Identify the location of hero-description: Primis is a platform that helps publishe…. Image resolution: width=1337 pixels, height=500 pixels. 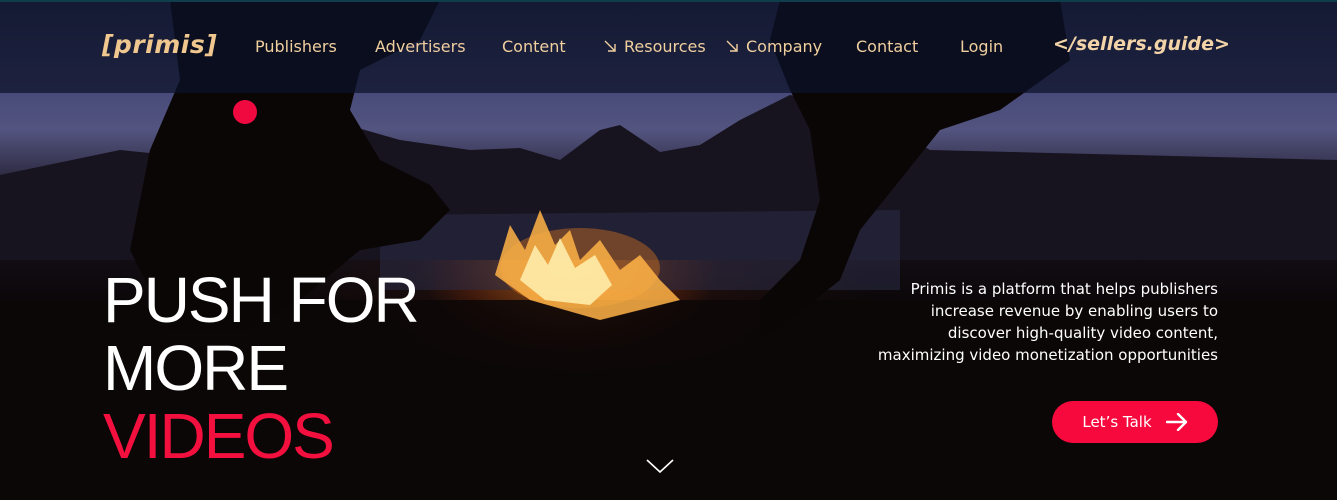
(1033, 322).